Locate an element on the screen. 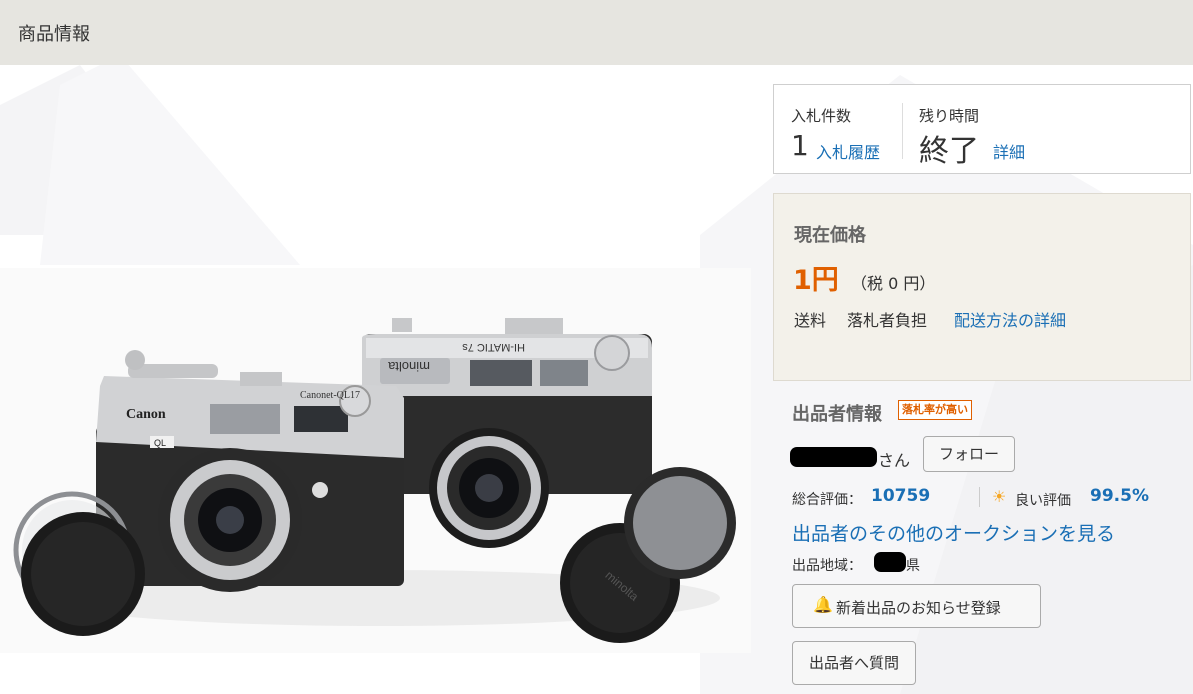 The image size is (1193, 694). high-win-rate-badge: 落札率が高い is located at coordinates (935, 410).